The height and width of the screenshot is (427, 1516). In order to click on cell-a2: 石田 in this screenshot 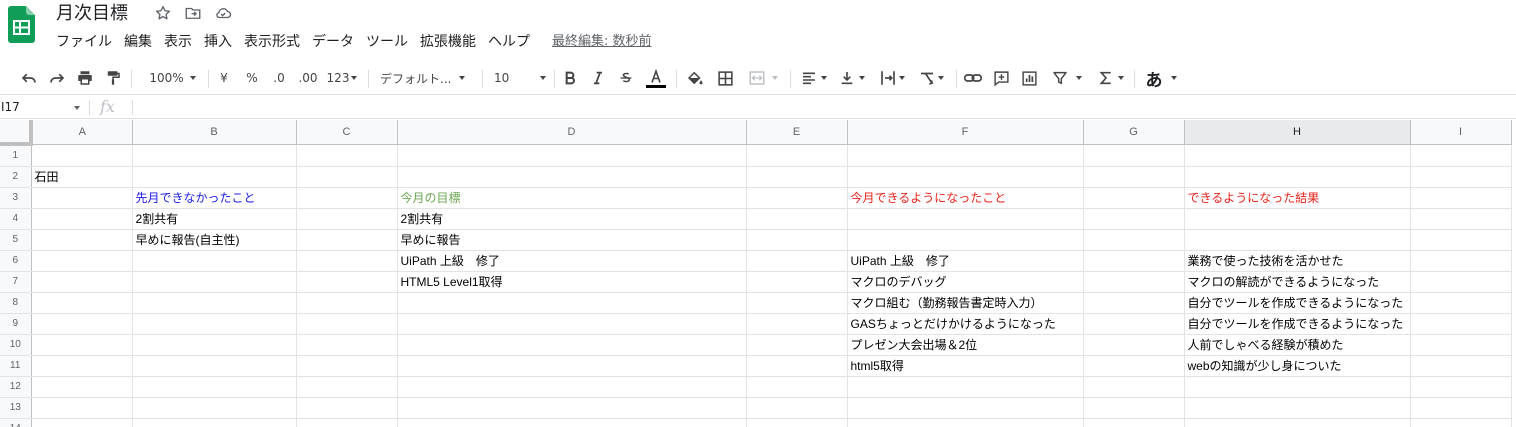, I will do `click(82, 177)`.